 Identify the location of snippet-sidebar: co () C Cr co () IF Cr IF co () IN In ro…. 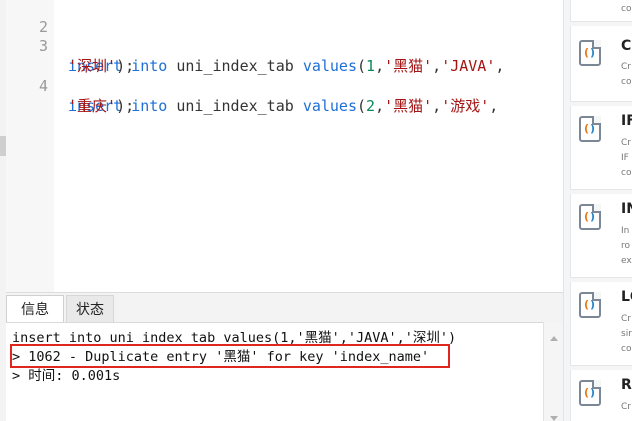
(597, 210).